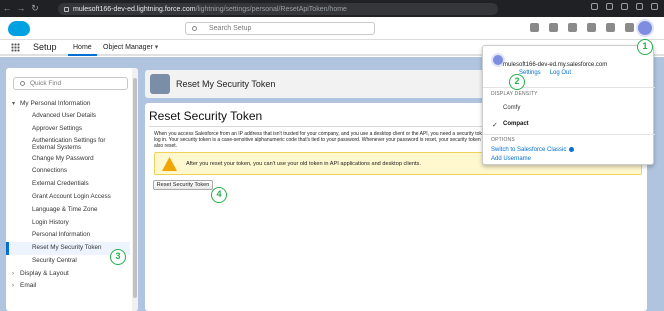 Image resolution: width=664 pixels, height=311 pixels. What do you see at coordinates (15, 47) in the screenshot?
I see `app-launcher-icon` at bounding box center [15, 47].